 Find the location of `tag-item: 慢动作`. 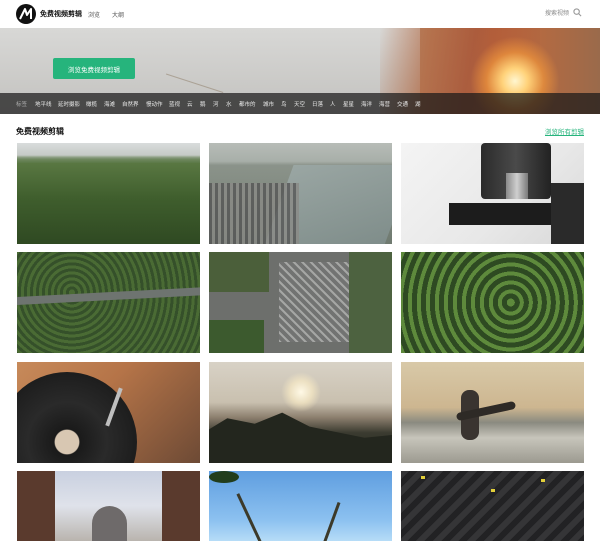

tag-item: 慢动作 is located at coordinates (154, 104).